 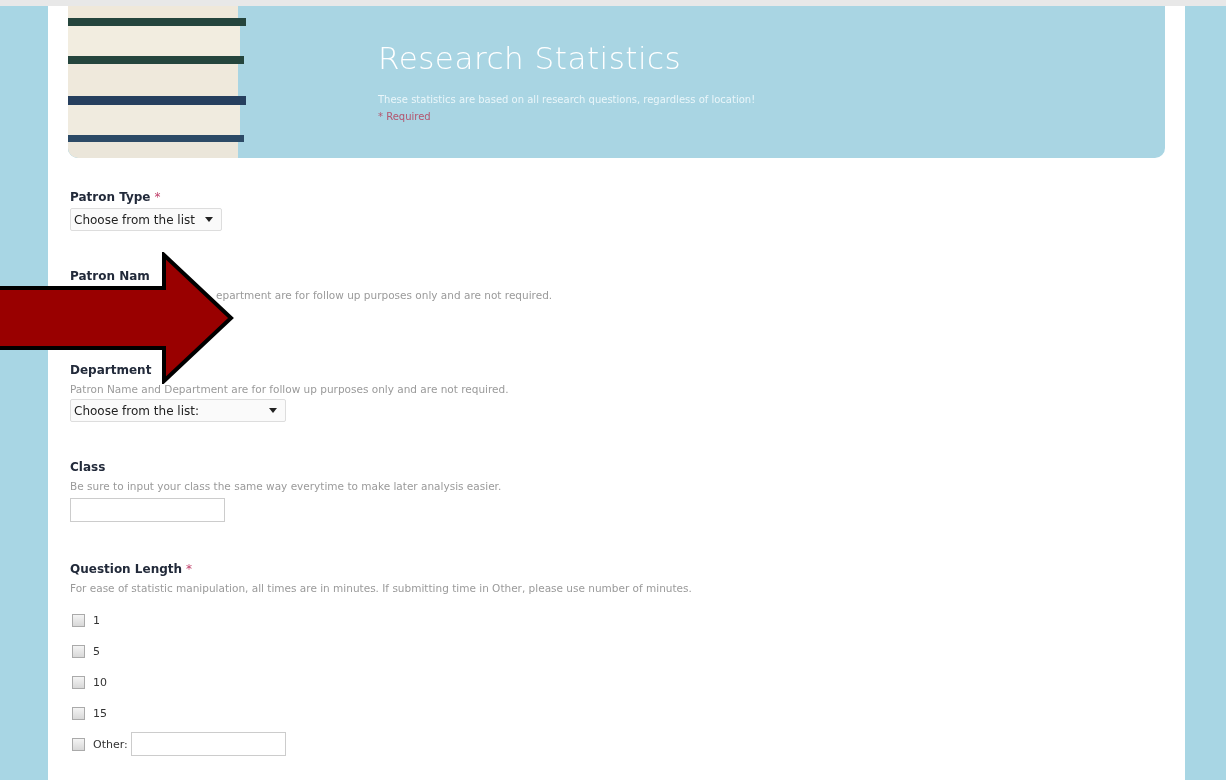 I want to click on option-label: Other:, so click(x=110, y=744).